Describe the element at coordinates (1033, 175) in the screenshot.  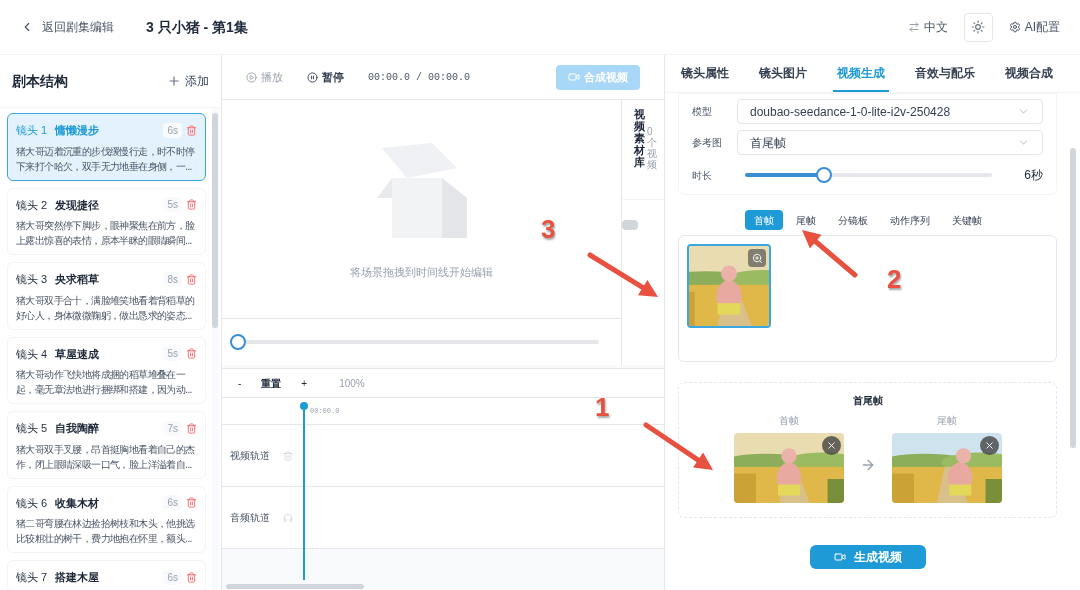
I see `duration-value: 6秒` at that location.